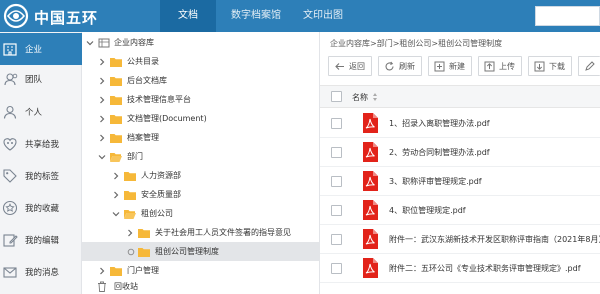  Describe the element at coordinates (34, 80) in the screenshot. I see `nav-label: 团队` at that location.